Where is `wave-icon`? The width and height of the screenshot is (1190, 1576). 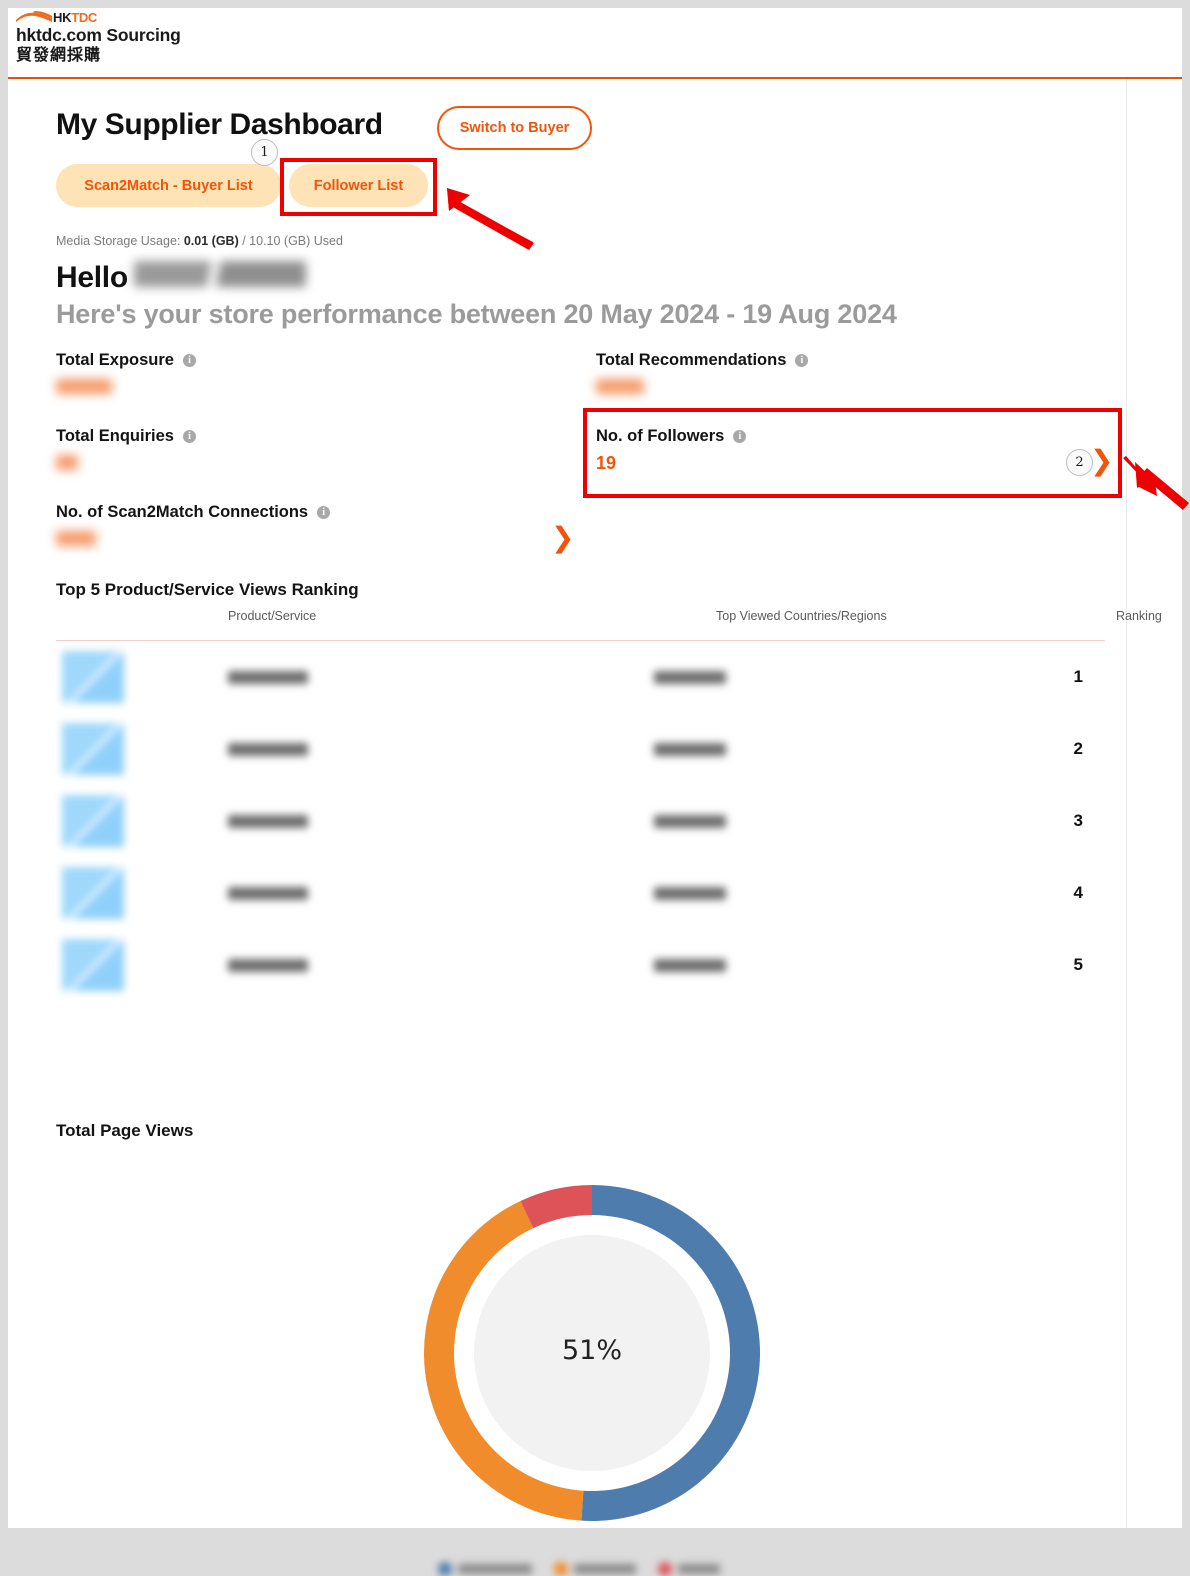
wave-icon is located at coordinates (34, 16).